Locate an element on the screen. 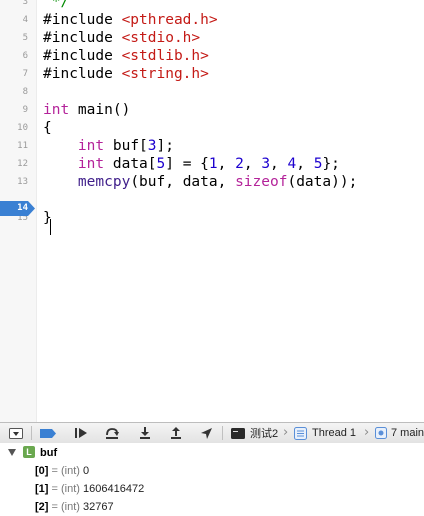  code-token: buf[ is located at coordinates (126, 146).